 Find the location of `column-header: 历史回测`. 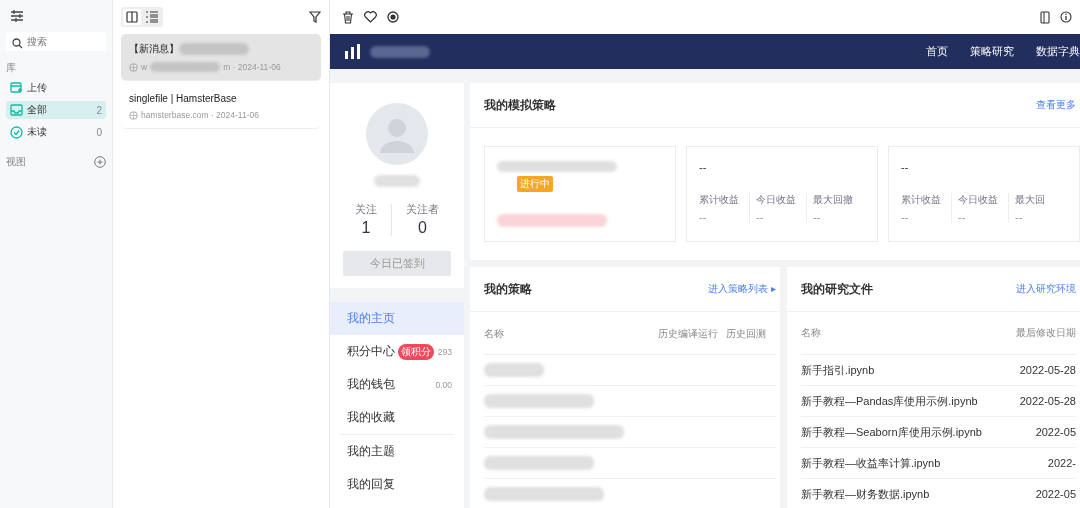

column-header: 历史回测 is located at coordinates (746, 333).